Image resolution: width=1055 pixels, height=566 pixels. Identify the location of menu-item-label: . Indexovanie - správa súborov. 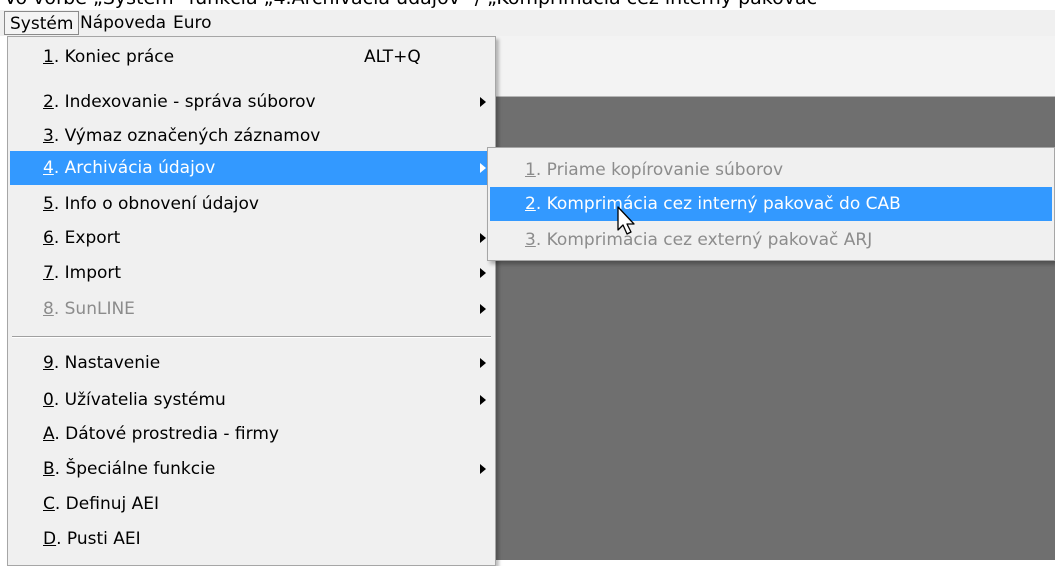
(184, 102).